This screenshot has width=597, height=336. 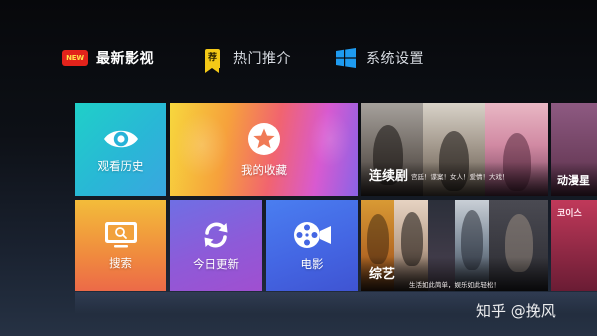 What do you see at coordinates (346, 58) in the screenshot?
I see `windows-logo-icon` at bounding box center [346, 58].